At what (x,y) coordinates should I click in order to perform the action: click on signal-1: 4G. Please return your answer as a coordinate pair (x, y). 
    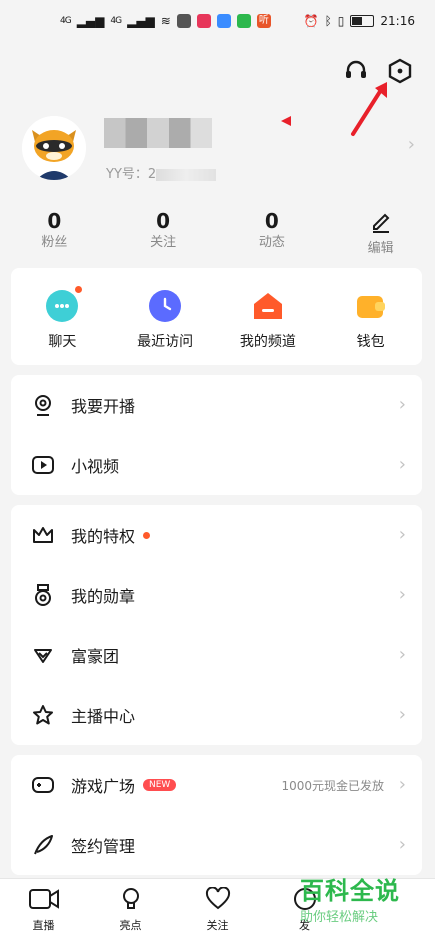
    Looking at the image, I should click on (66, 21).